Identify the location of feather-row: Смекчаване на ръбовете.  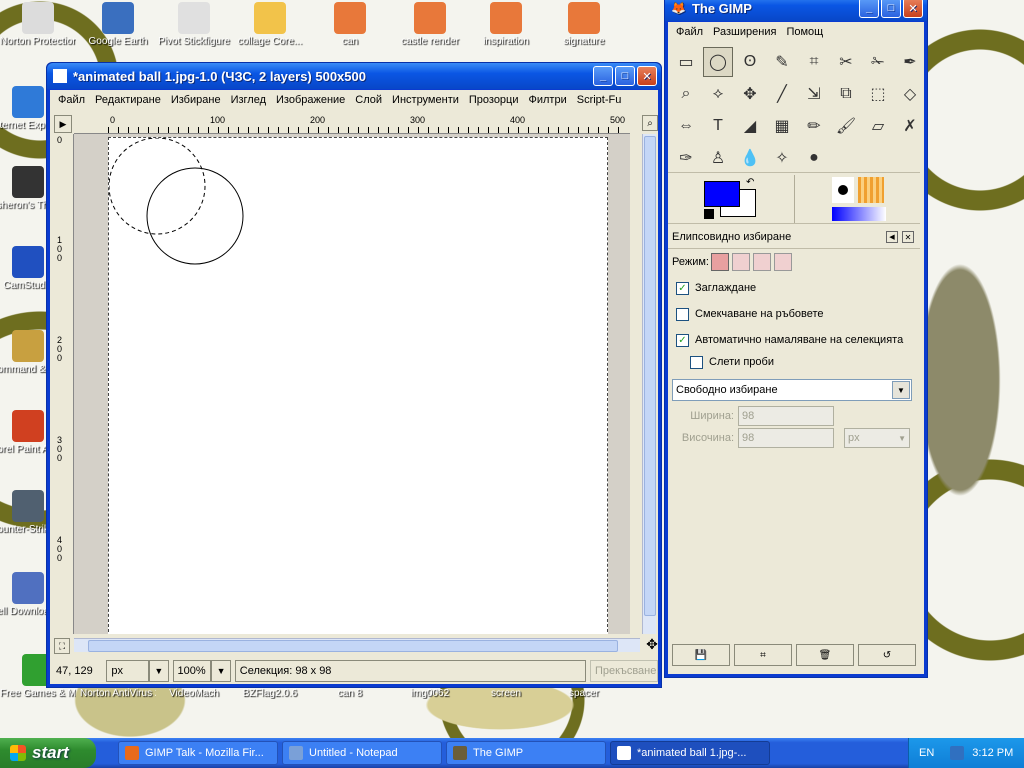
(794, 314).